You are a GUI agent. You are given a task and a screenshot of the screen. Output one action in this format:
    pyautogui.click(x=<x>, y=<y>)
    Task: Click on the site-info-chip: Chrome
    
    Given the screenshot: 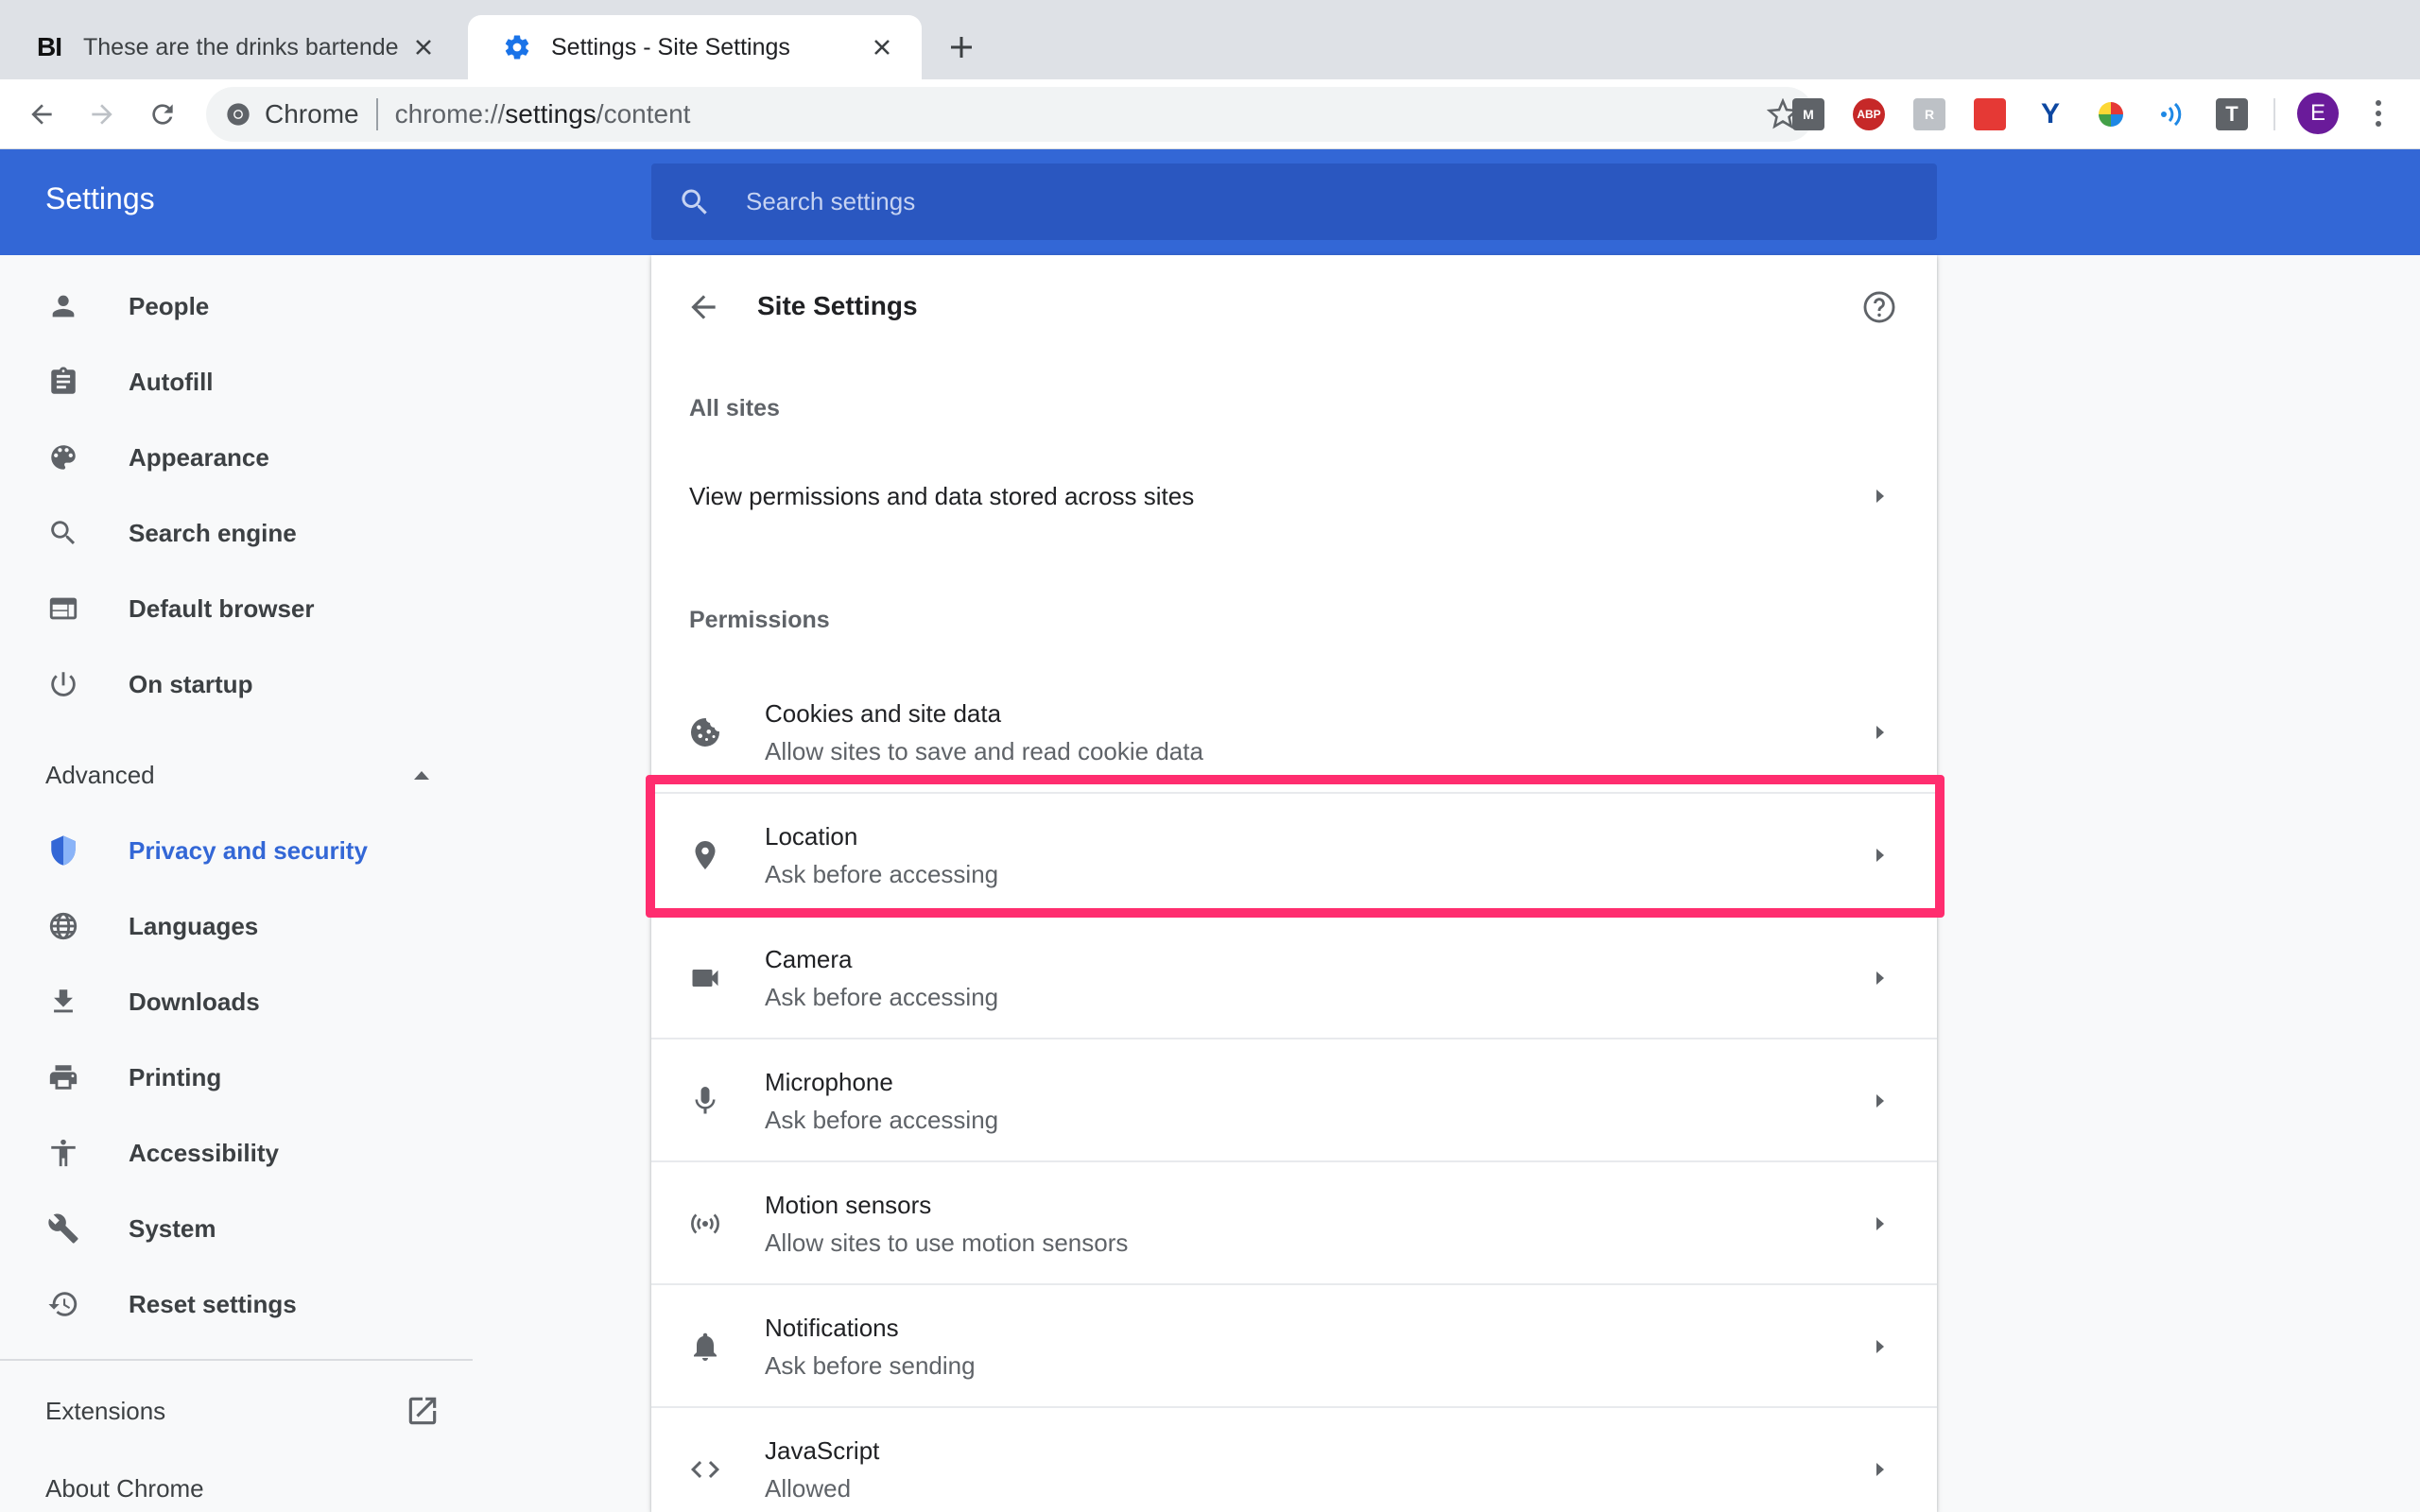 What is the action you would take?
    pyautogui.click(x=292, y=114)
    